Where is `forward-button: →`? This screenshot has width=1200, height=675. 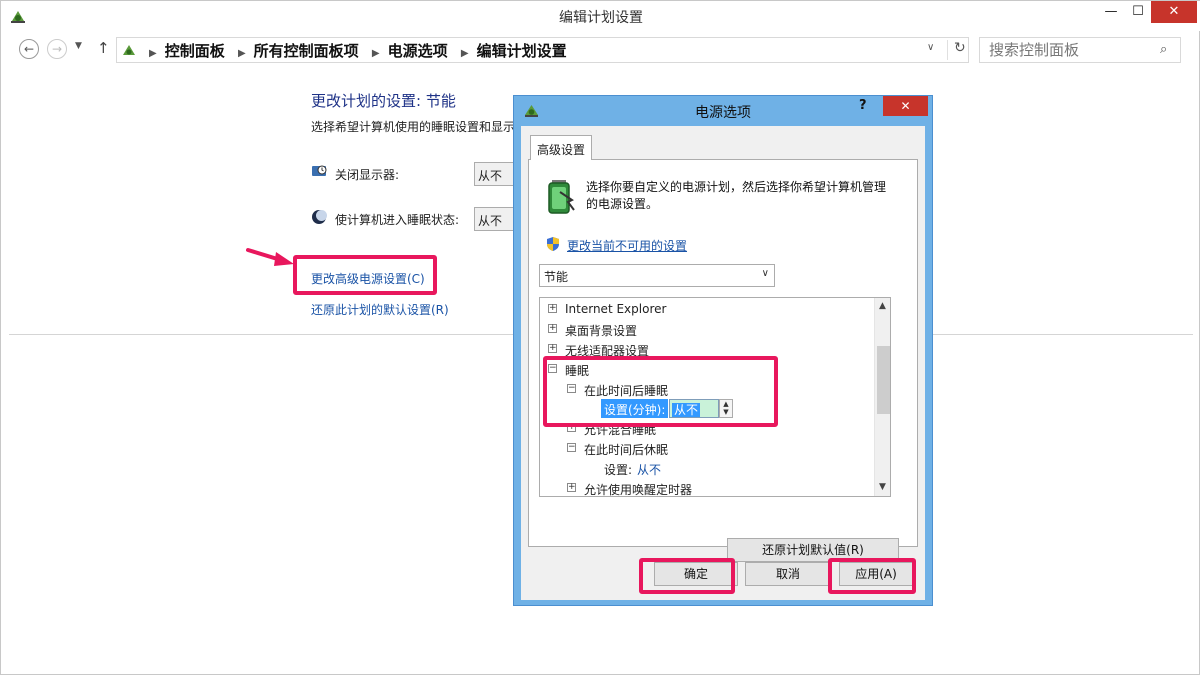 forward-button: → is located at coordinates (57, 49).